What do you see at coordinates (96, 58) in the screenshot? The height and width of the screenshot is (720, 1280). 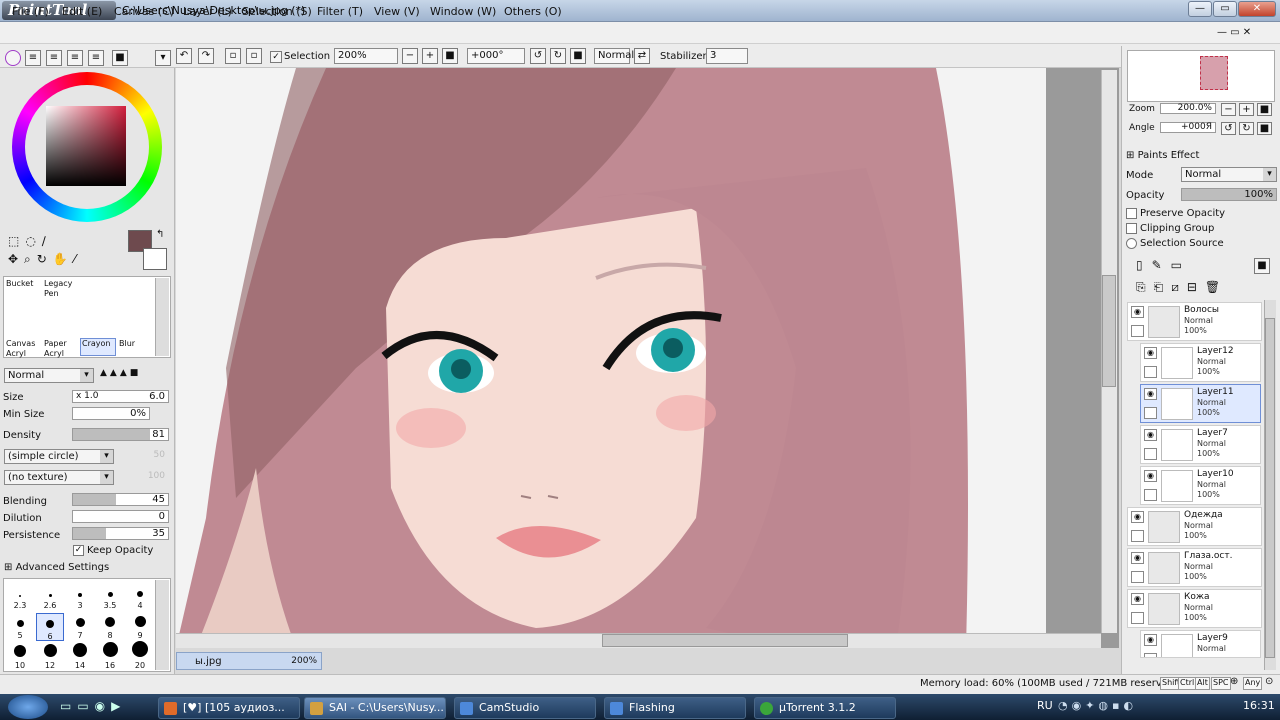 I see `scratchpad-icon: ≡` at bounding box center [96, 58].